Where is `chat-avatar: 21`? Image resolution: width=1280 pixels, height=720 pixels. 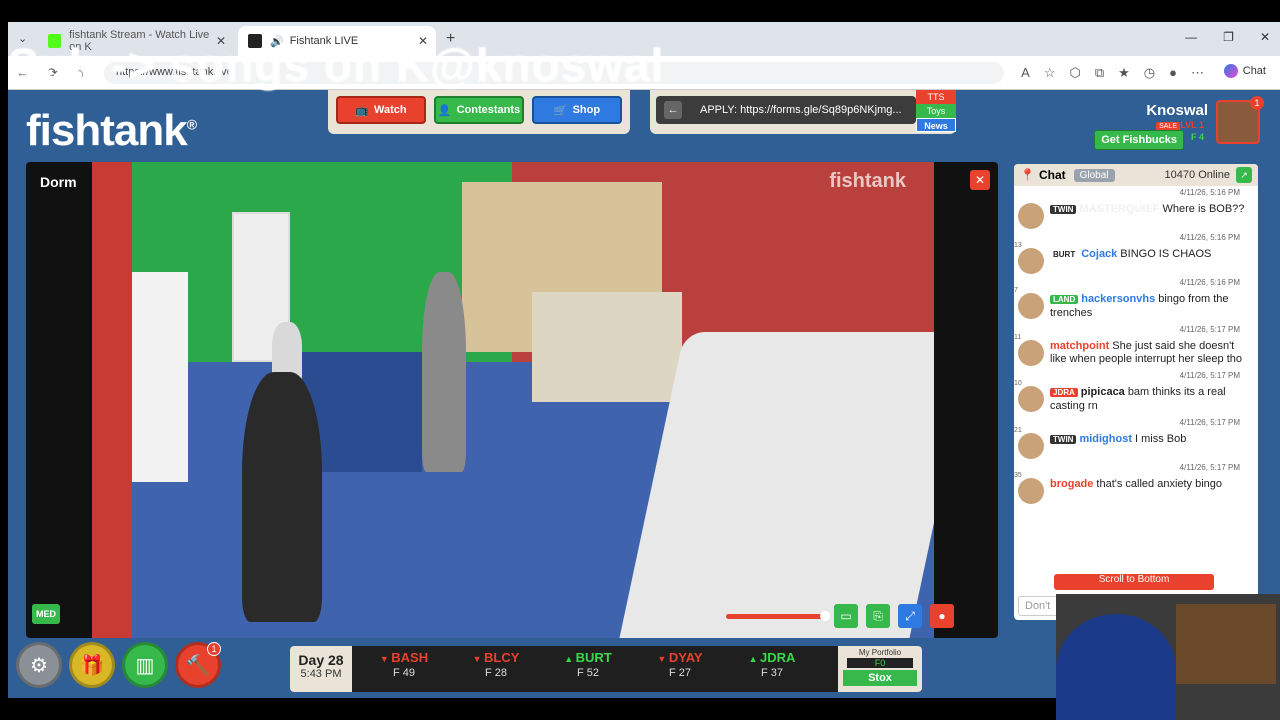 chat-avatar: 21 is located at coordinates (1029, 443).